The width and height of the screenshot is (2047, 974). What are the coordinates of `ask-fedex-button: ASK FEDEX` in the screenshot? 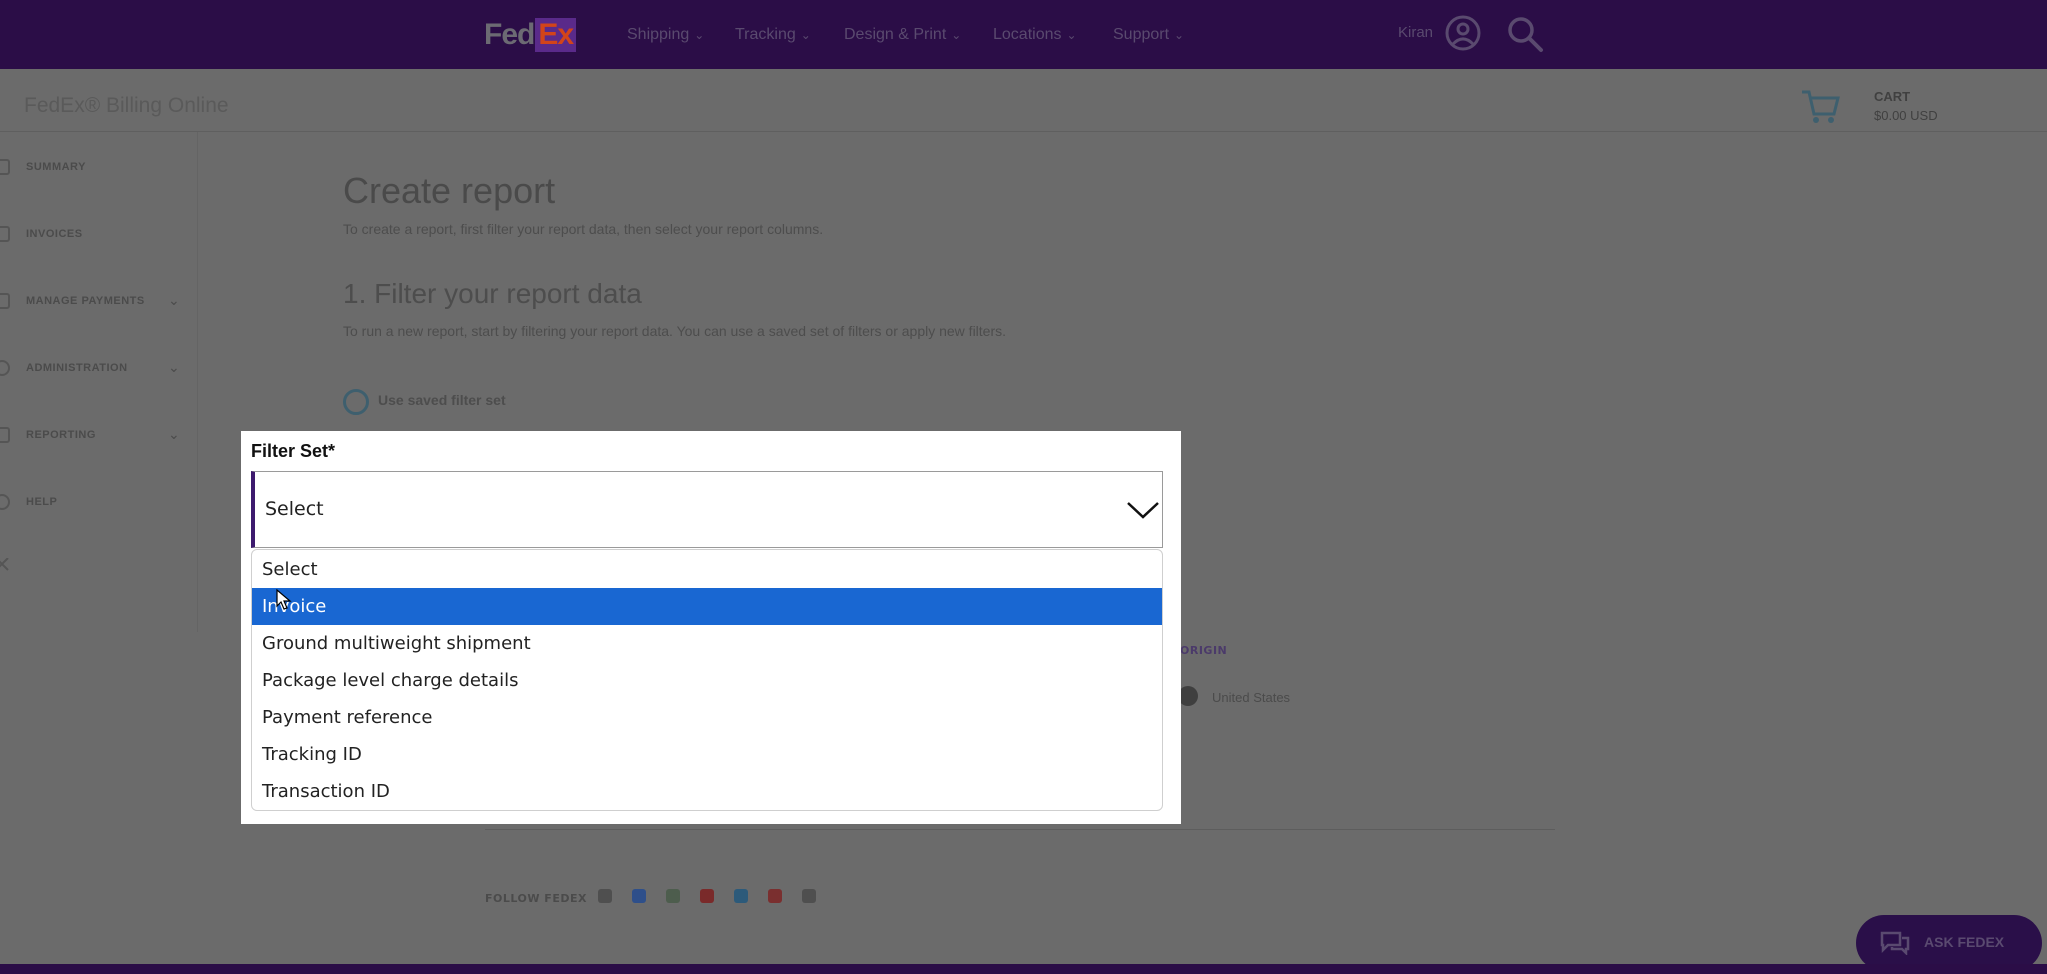 It's located at (1949, 943).